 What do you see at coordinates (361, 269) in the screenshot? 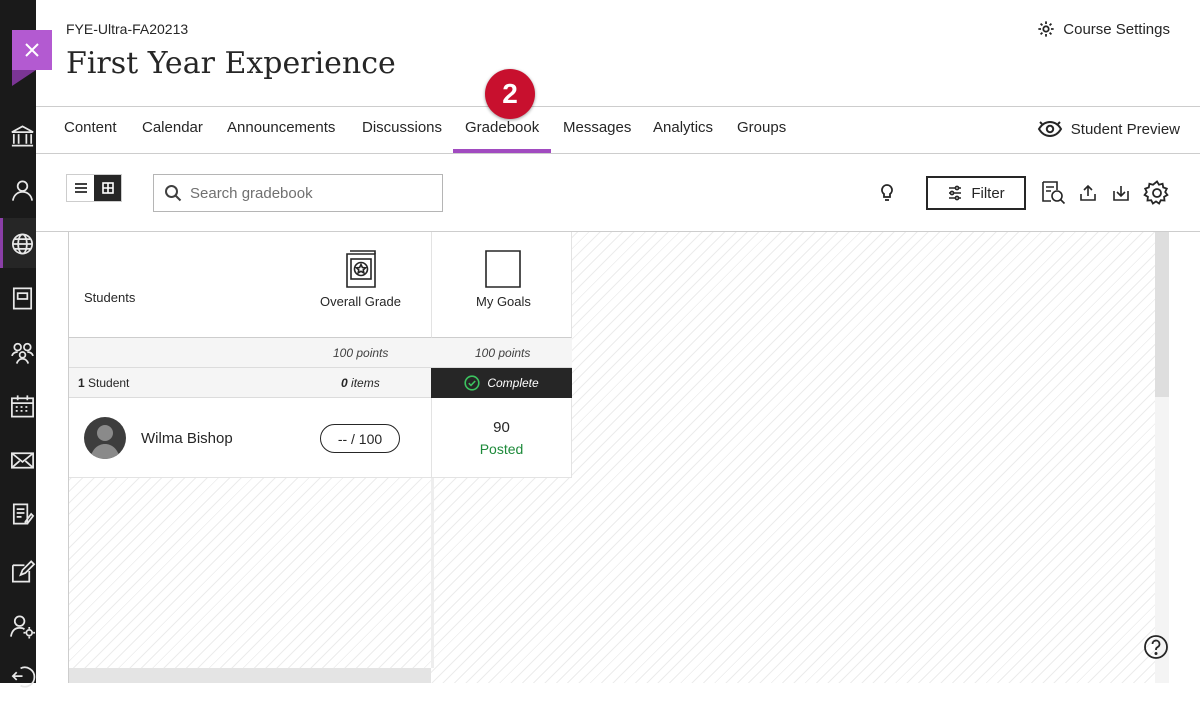
I see `overall-grade-icon` at bounding box center [361, 269].